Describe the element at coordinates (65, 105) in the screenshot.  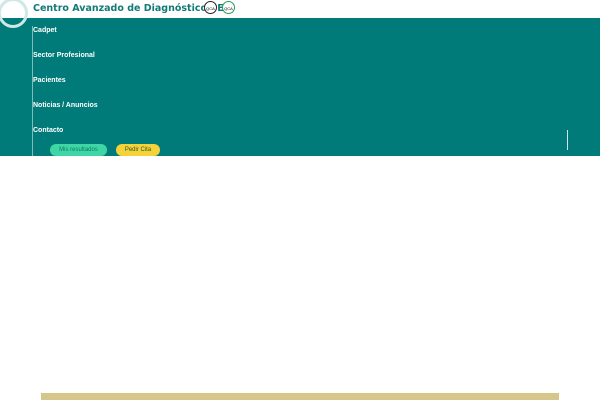
I see `nav-item-noticias: Noticias / Anuncios` at that location.